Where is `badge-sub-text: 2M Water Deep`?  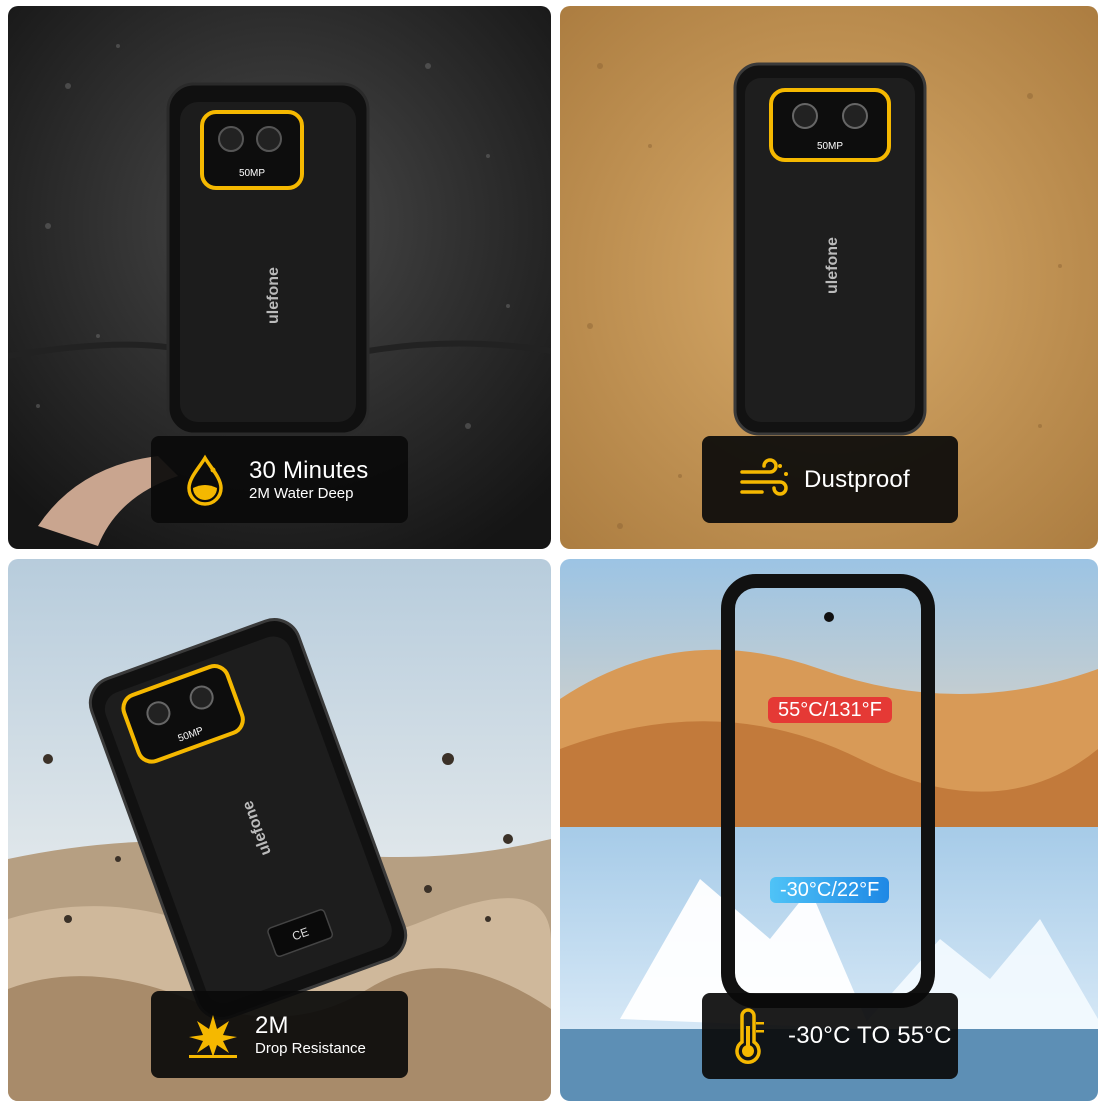 badge-sub-text: 2M Water Deep is located at coordinates (301, 493).